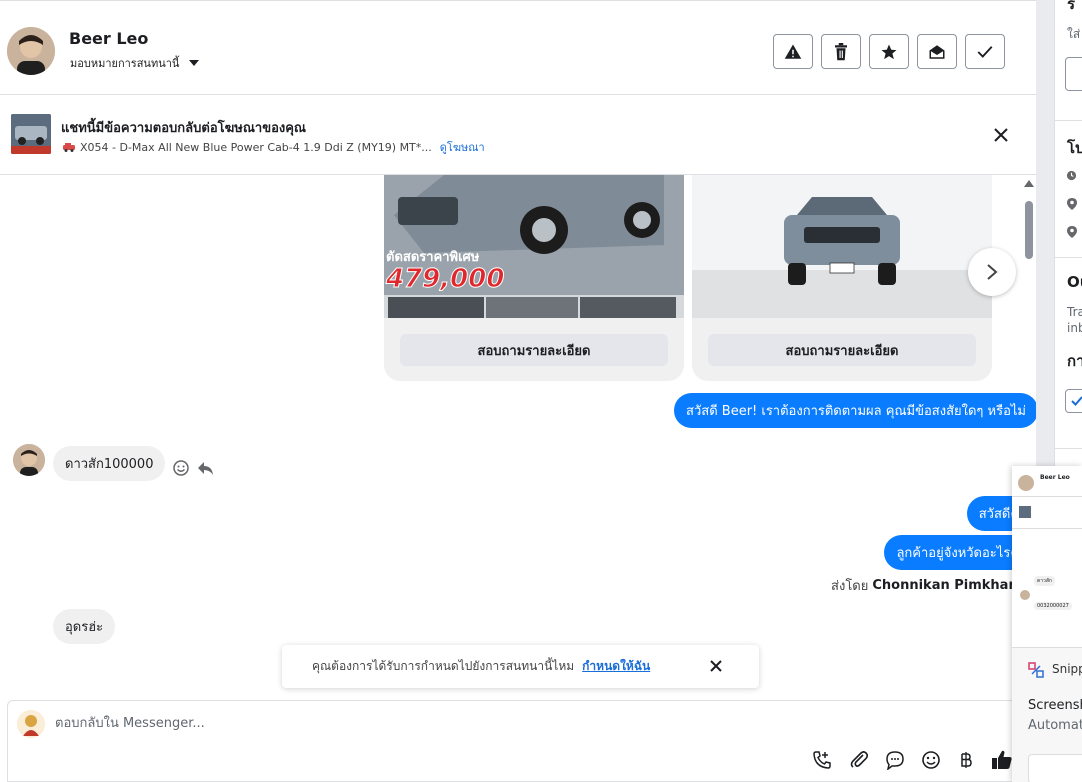 This screenshot has width=1082, height=782. What do you see at coordinates (433, 257) in the screenshot?
I see `price-banner-text: ตัดสดราคาพิเศษ` at bounding box center [433, 257].